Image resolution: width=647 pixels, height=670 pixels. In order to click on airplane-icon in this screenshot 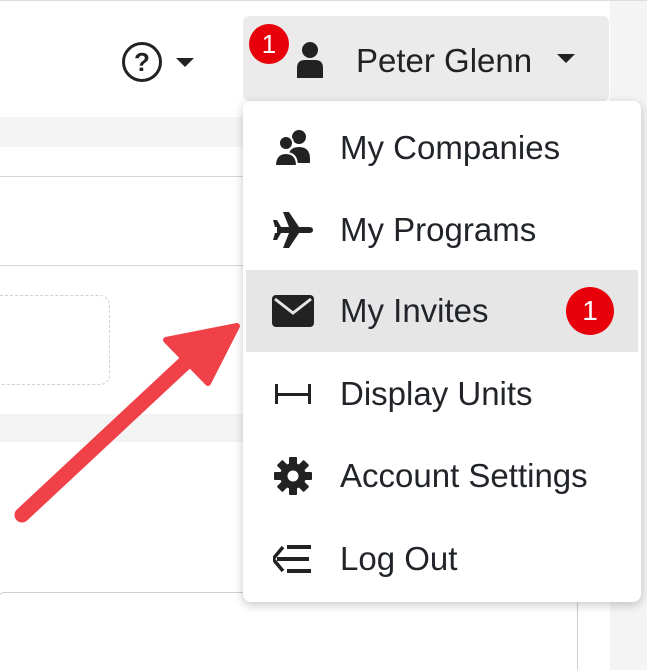, I will do `click(293, 230)`.